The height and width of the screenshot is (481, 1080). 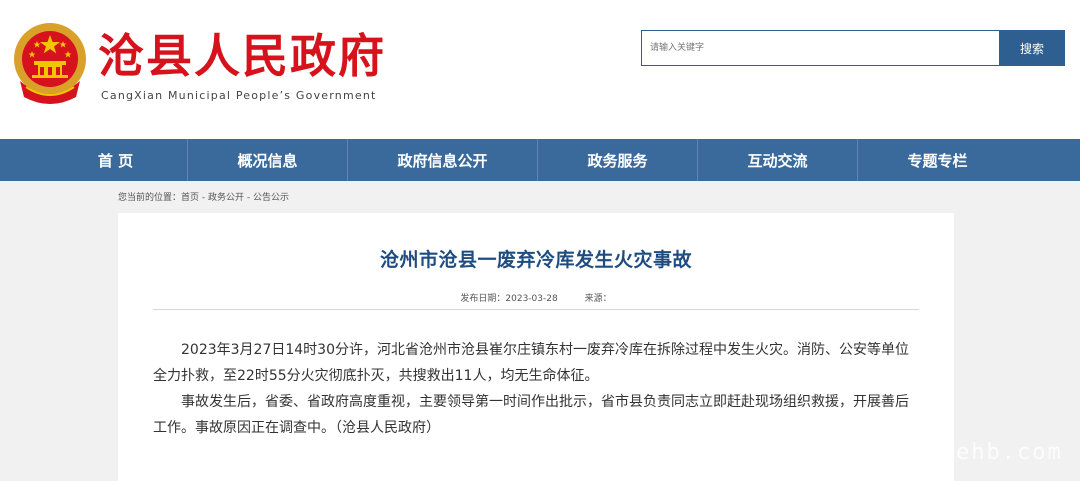 I want to click on nav-item-interaction: 互动交流, so click(x=777, y=160).